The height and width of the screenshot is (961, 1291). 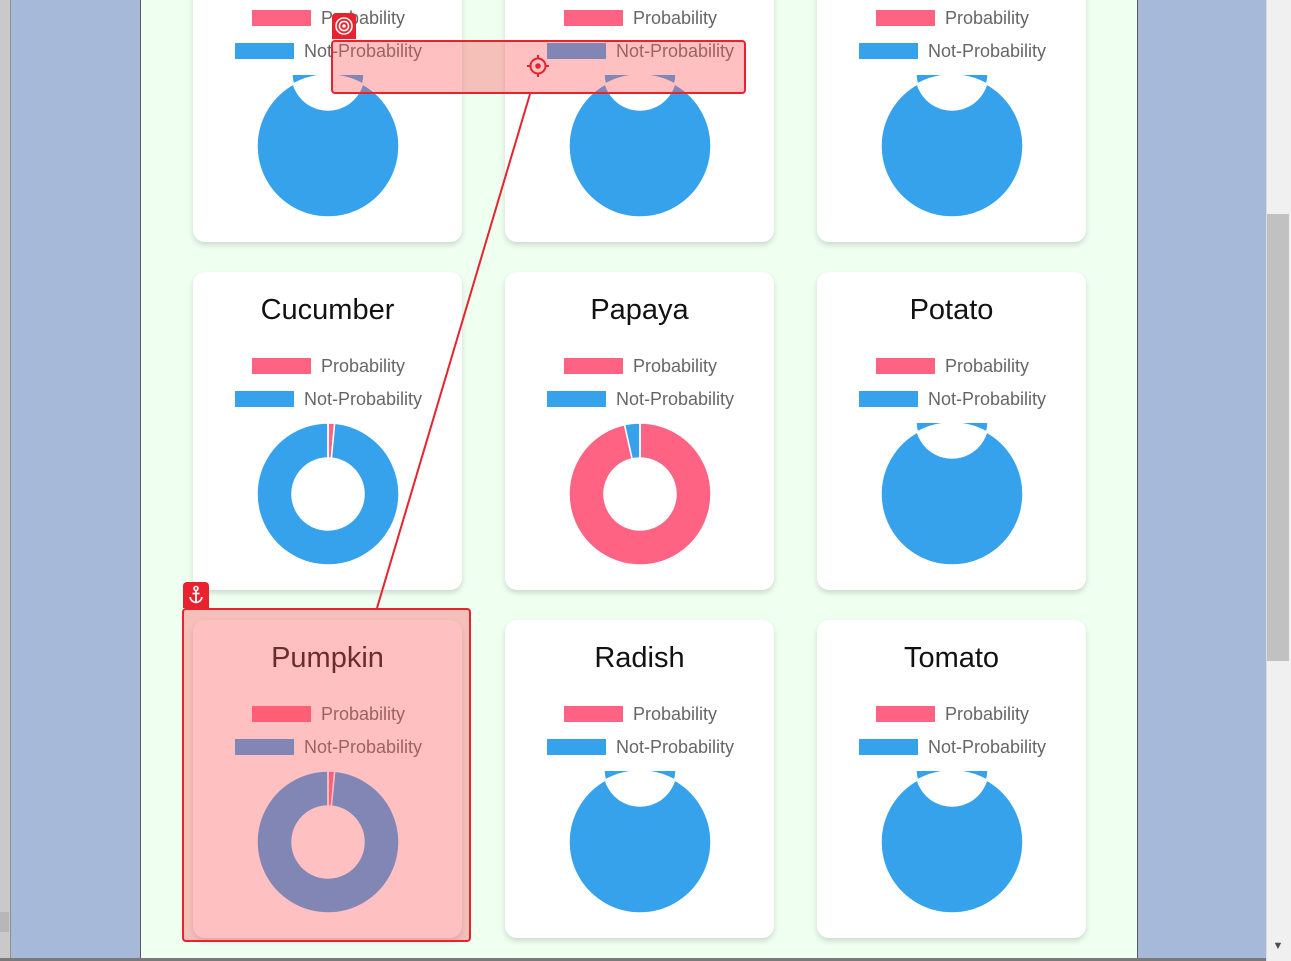 What do you see at coordinates (453, 351) in the screenshot?
I see `connector-line` at bounding box center [453, 351].